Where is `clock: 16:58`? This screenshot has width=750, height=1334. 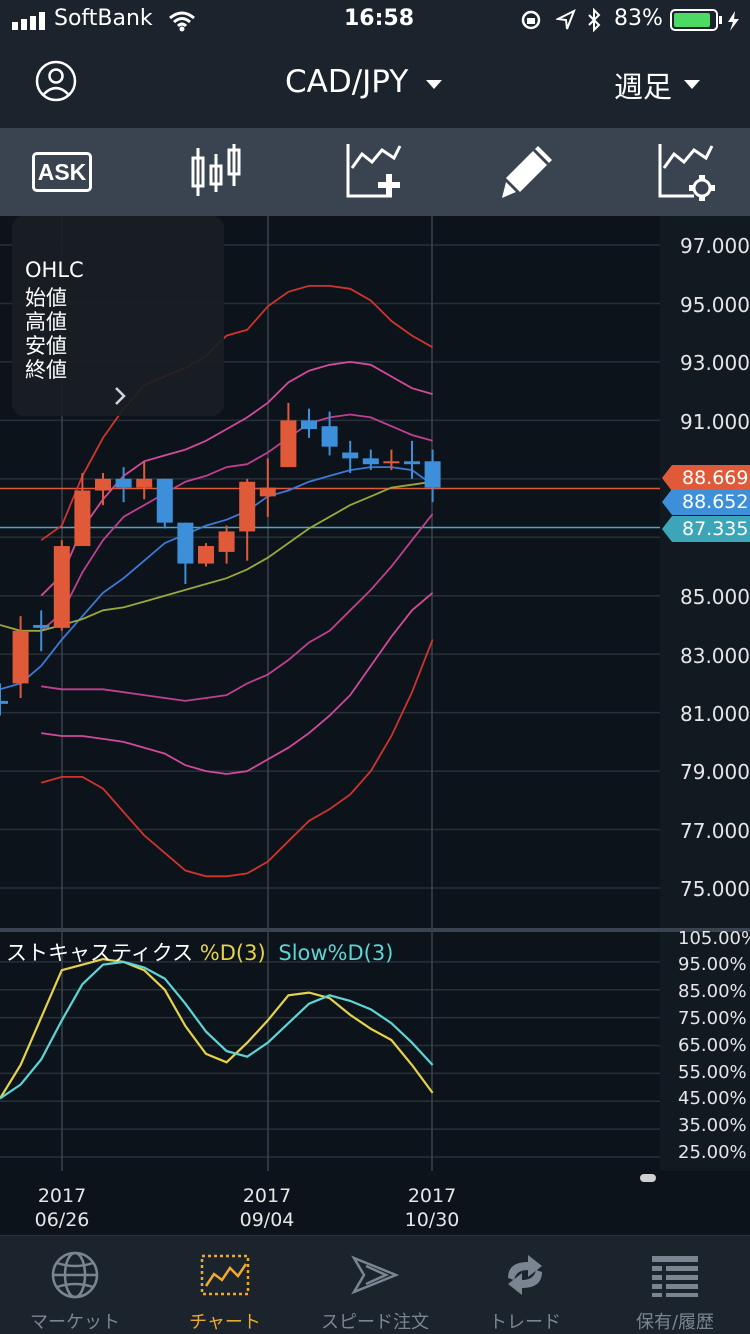
clock: 16:58 is located at coordinates (379, 18).